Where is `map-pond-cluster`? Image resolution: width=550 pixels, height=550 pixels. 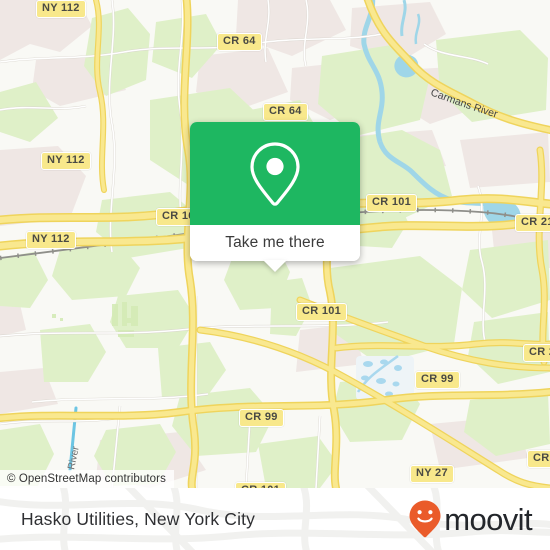 map-pond-cluster is located at coordinates (385, 377).